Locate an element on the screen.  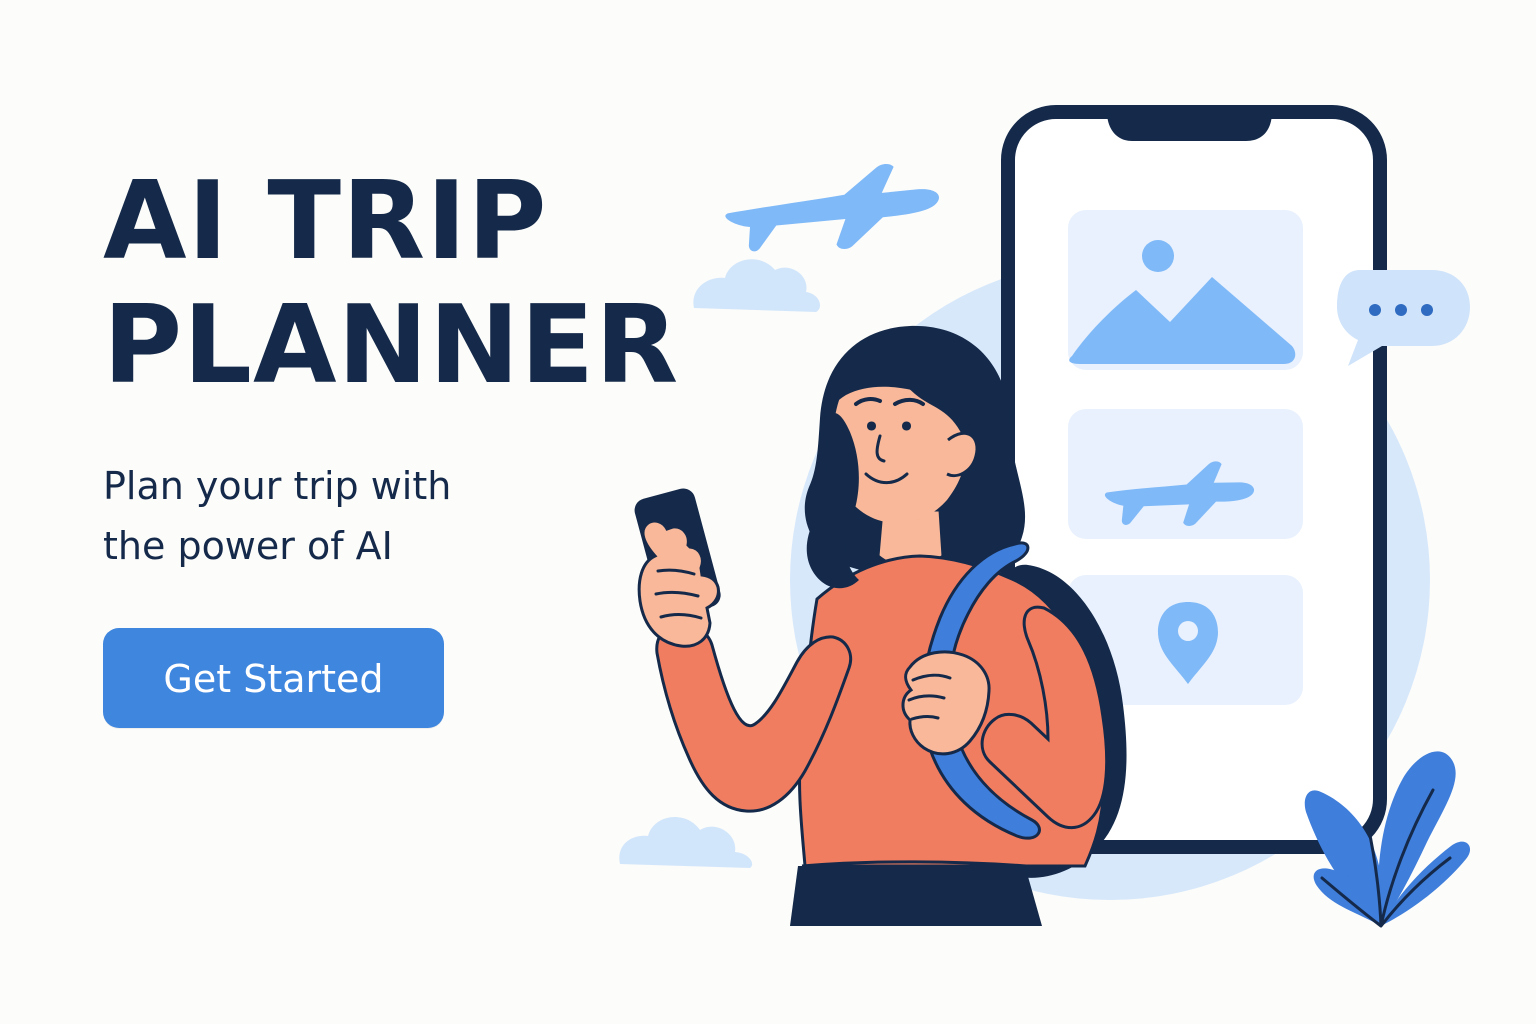
chat-bubble-icon is located at coordinates (1403, 318).